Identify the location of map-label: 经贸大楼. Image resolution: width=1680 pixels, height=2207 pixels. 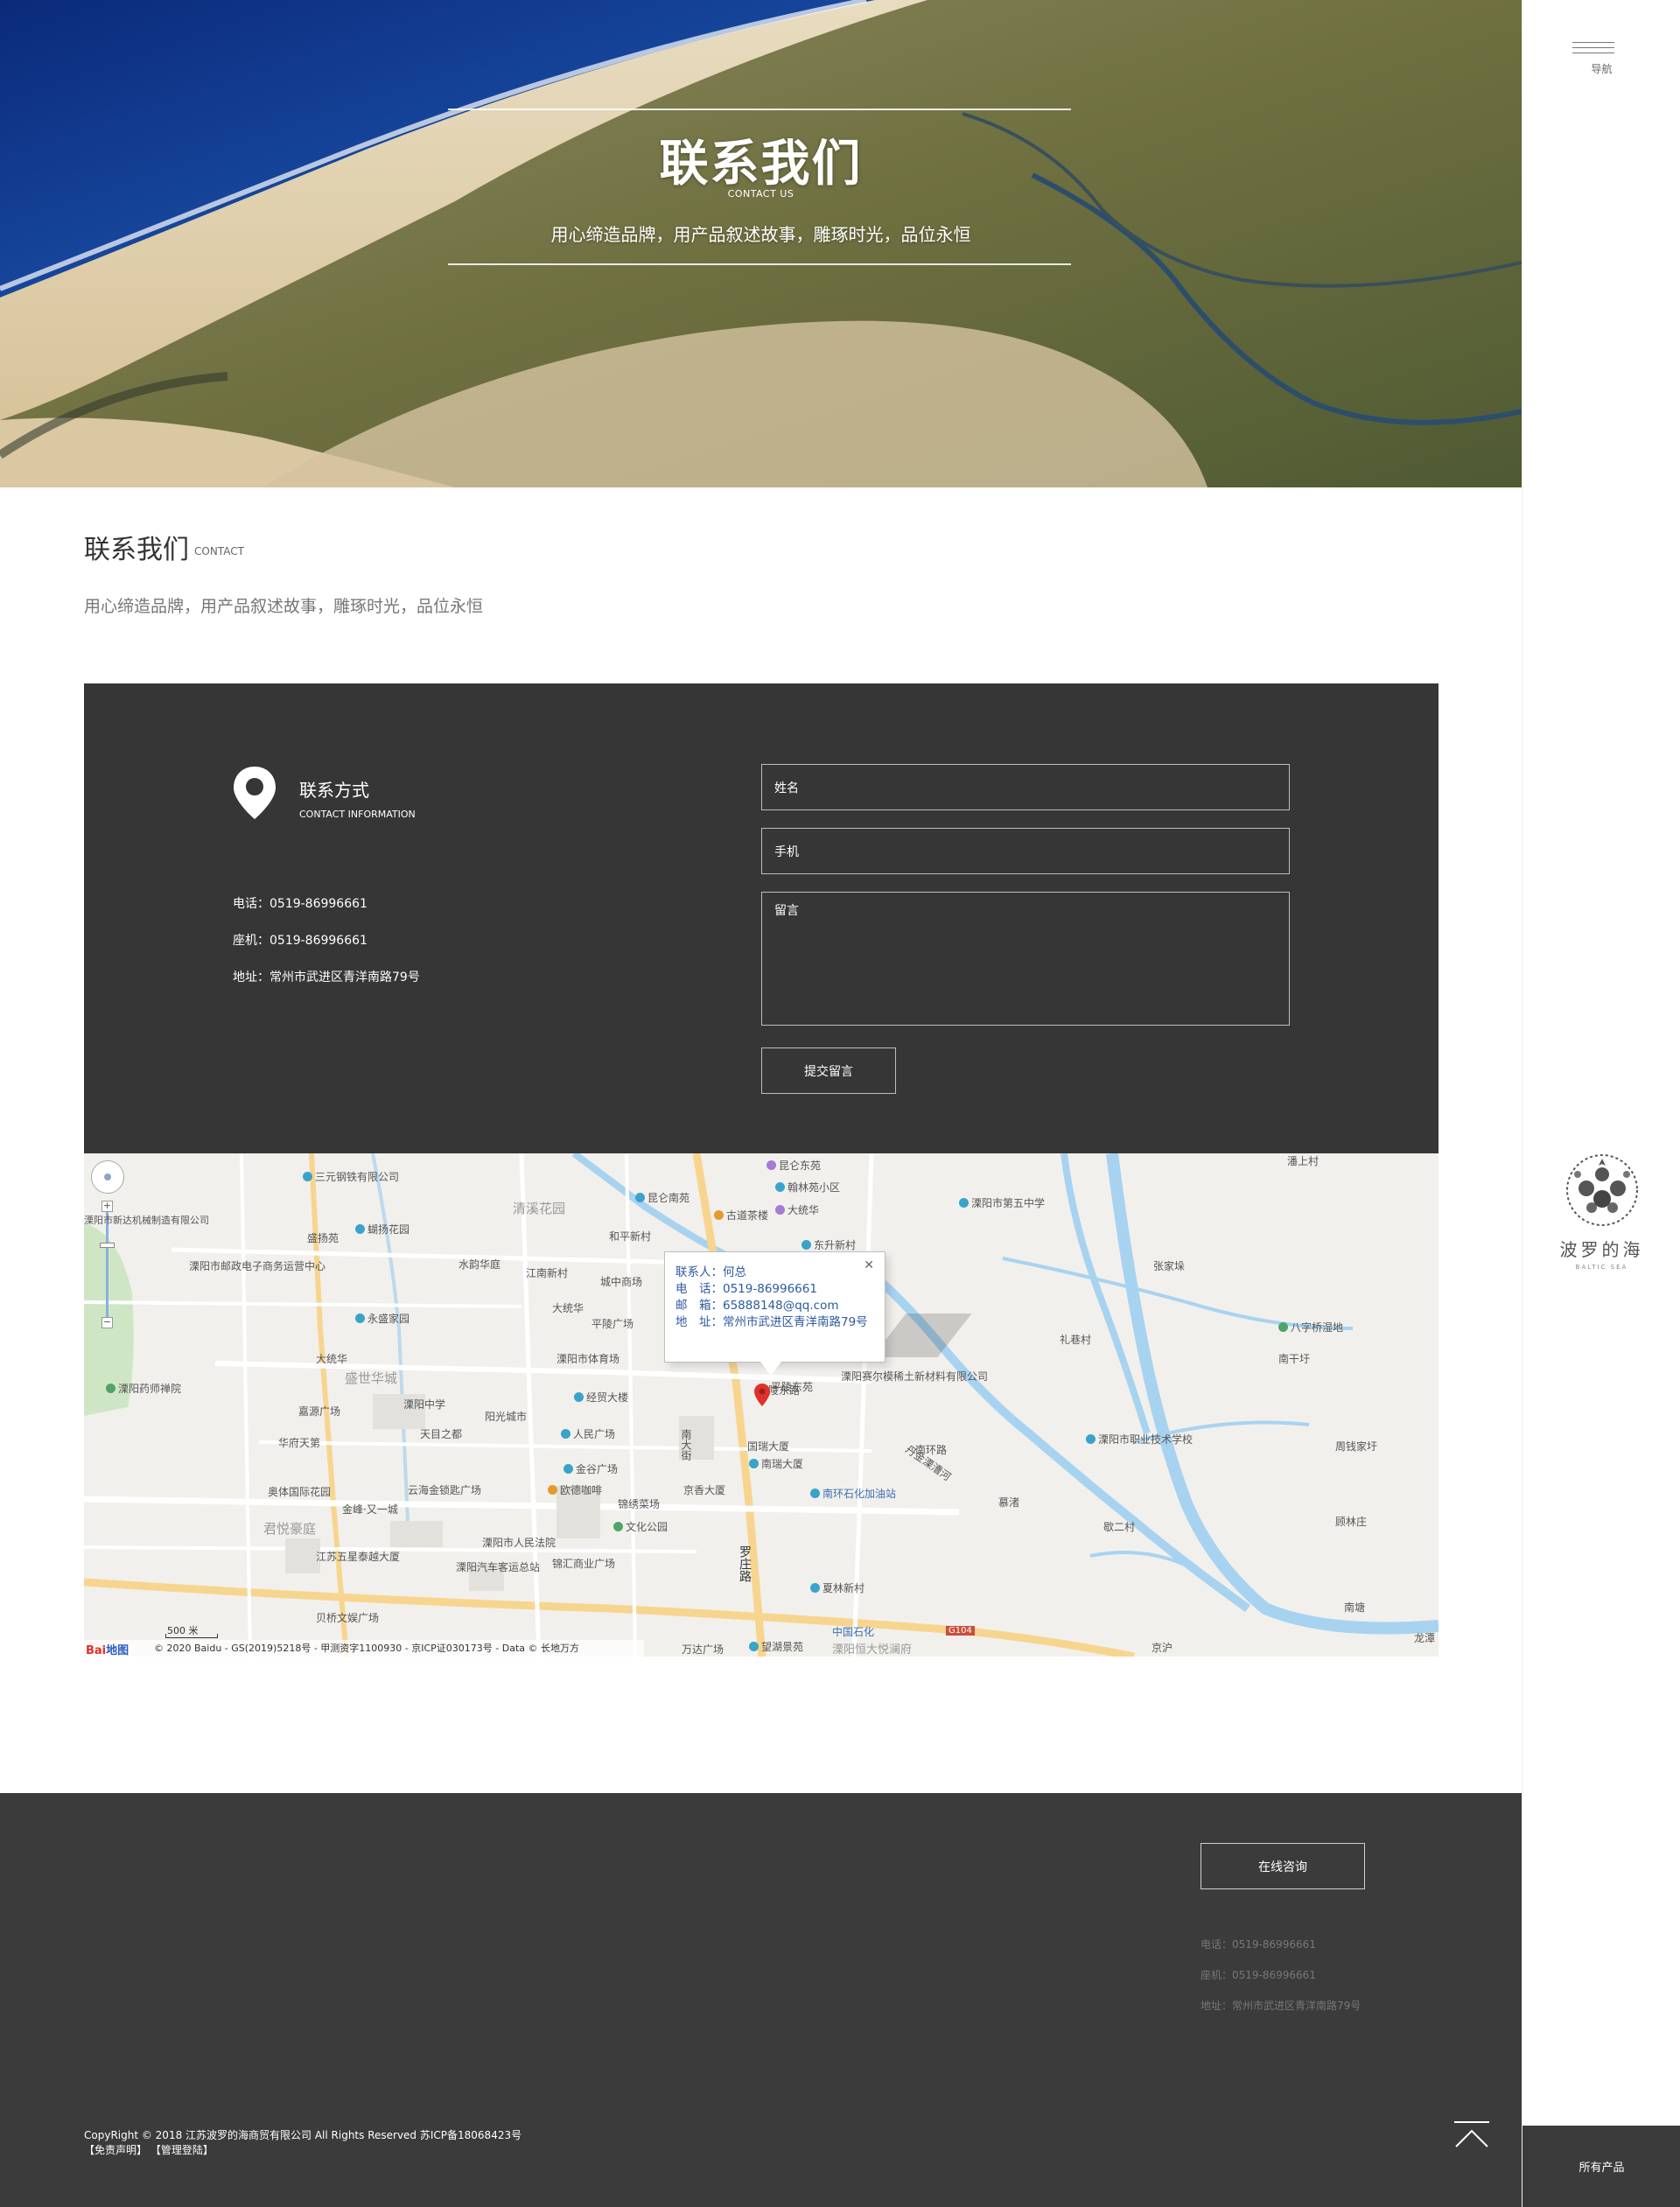
(601, 1397).